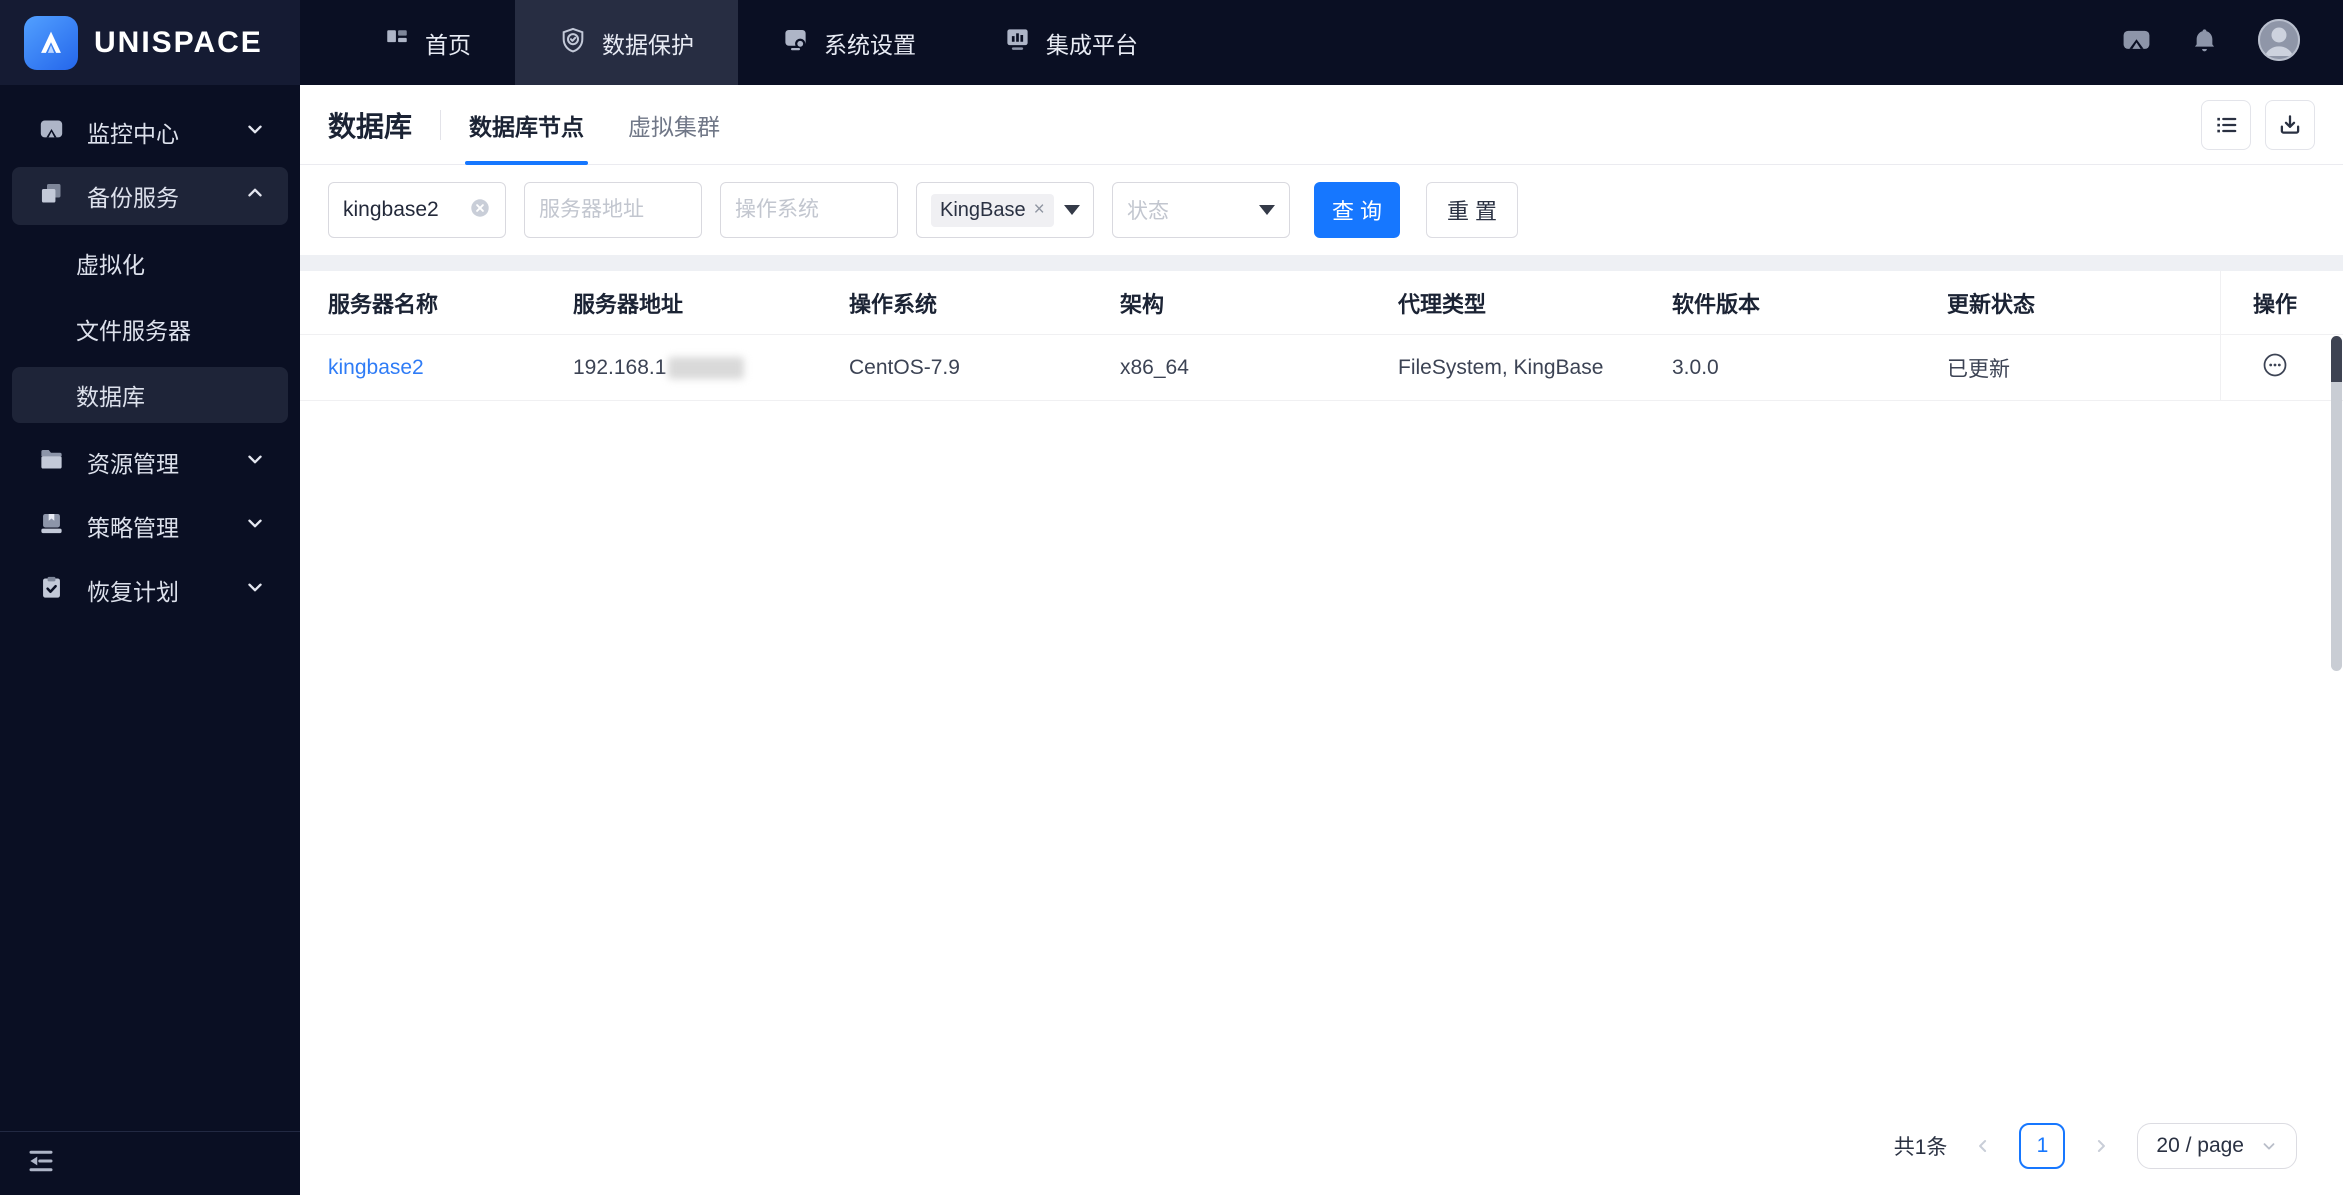 This screenshot has height=1195, width=2343. I want to click on col-server-name: 服务器名称, so click(383, 304).